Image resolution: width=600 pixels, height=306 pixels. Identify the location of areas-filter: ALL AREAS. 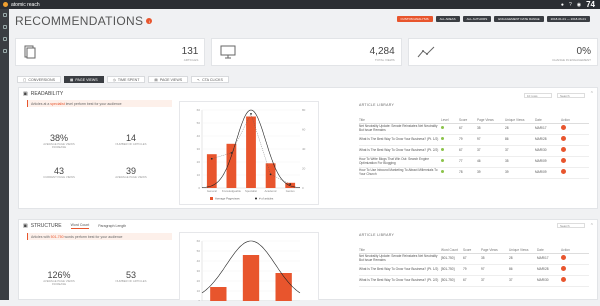
(447, 19).